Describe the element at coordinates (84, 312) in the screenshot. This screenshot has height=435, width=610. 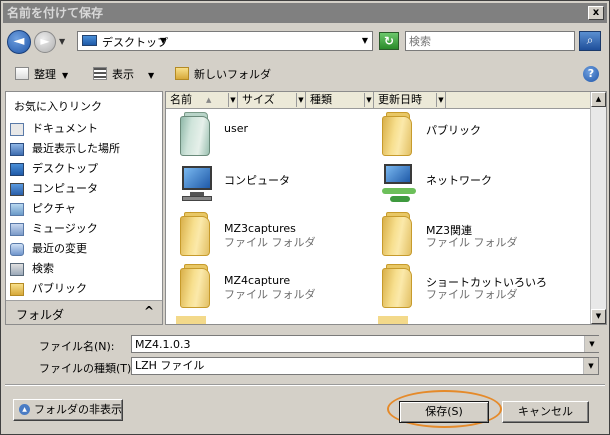
I see `folders-toggle-bar: フォルダ ^` at that location.